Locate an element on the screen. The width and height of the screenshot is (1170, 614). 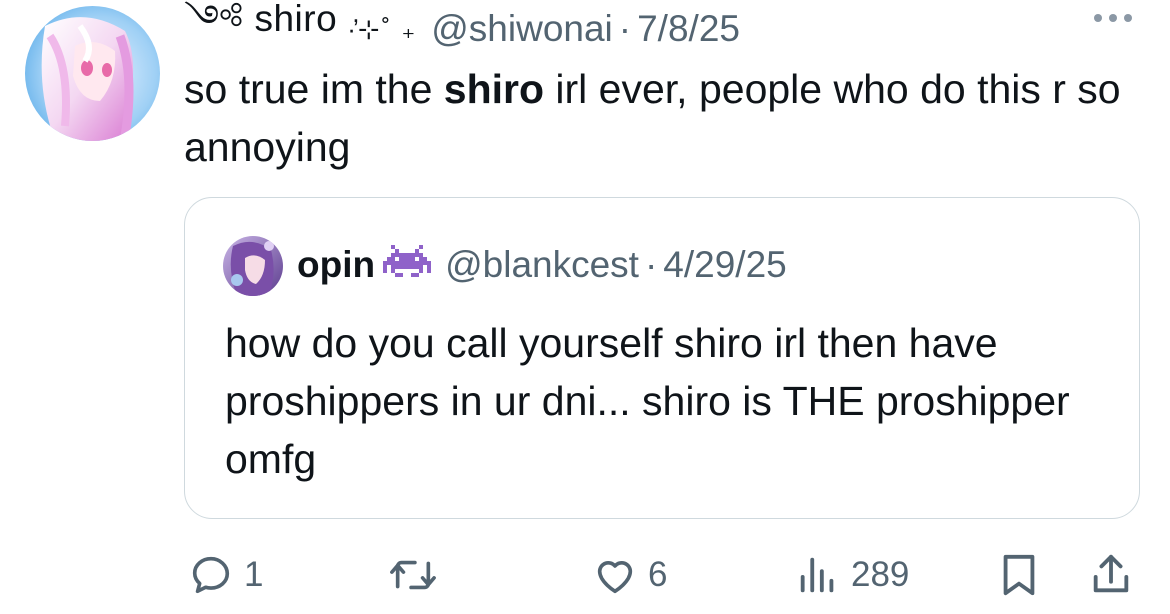
quoted-tweet-date: 4/29/25 is located at coordinates (724, 265).